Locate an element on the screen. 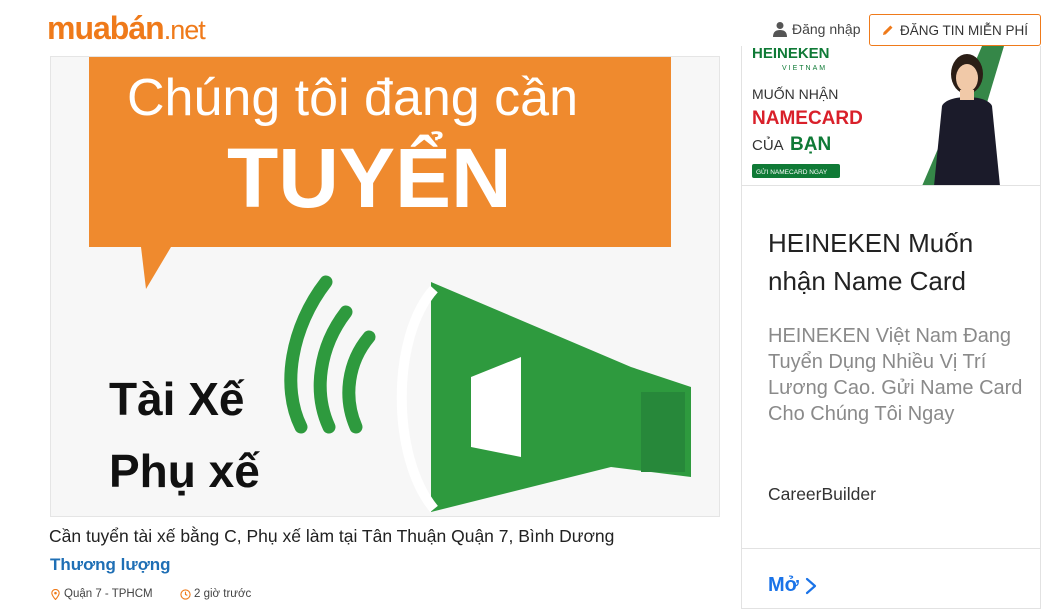 The width and height of the screenshot is (1056, 609). ad-banner-brand: HEINEKEN is located at coordinates (791, 54).